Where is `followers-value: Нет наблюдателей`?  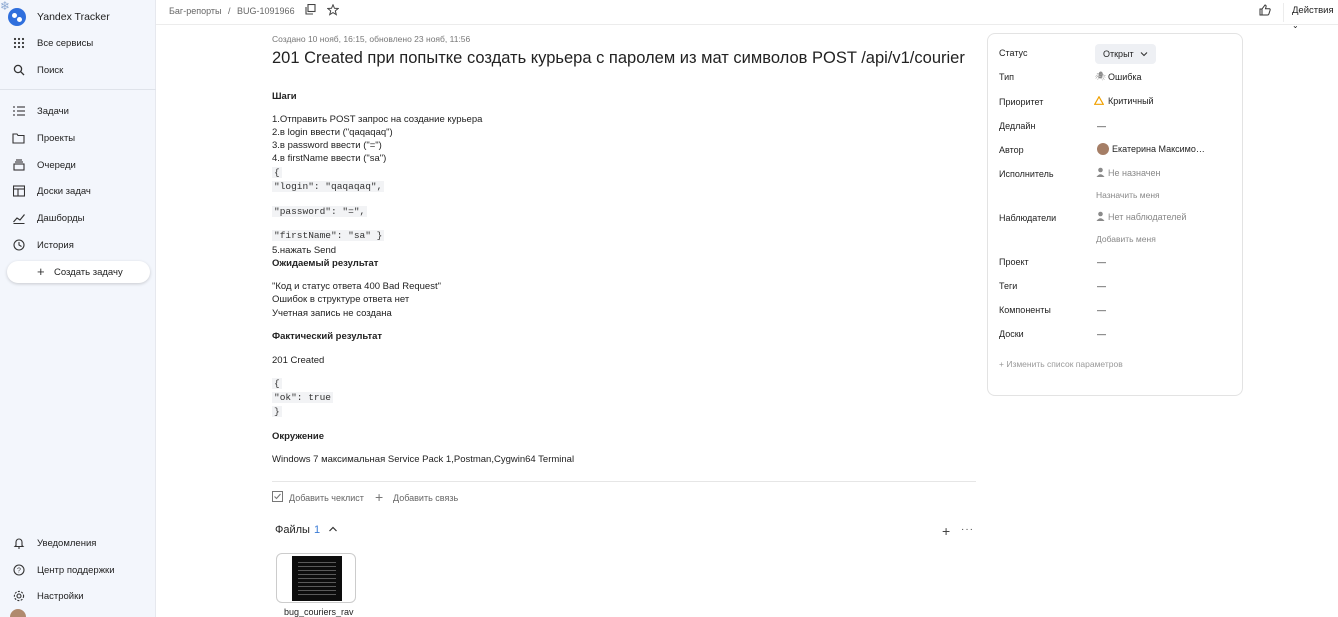 followers-value: Нет наблюдателей is located at coordinates (1147, 217).